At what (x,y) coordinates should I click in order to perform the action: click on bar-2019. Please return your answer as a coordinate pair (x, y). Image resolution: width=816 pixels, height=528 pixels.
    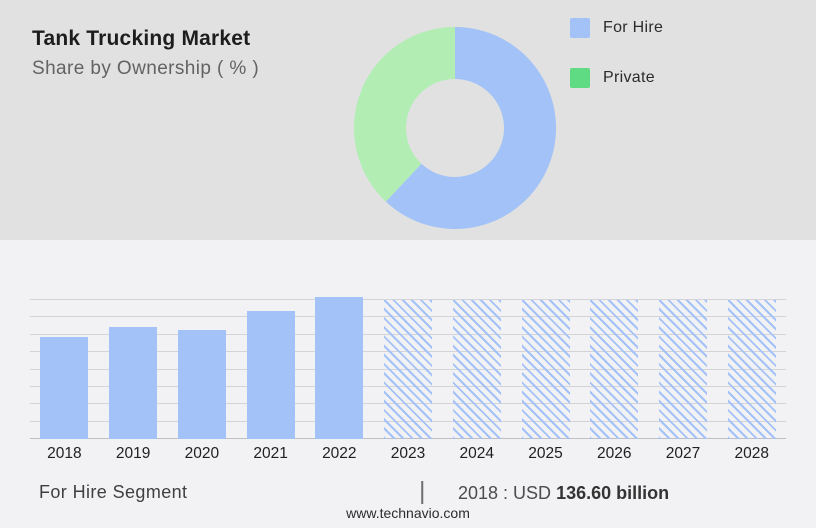
    Looking at the image, I should click on (133, 382).